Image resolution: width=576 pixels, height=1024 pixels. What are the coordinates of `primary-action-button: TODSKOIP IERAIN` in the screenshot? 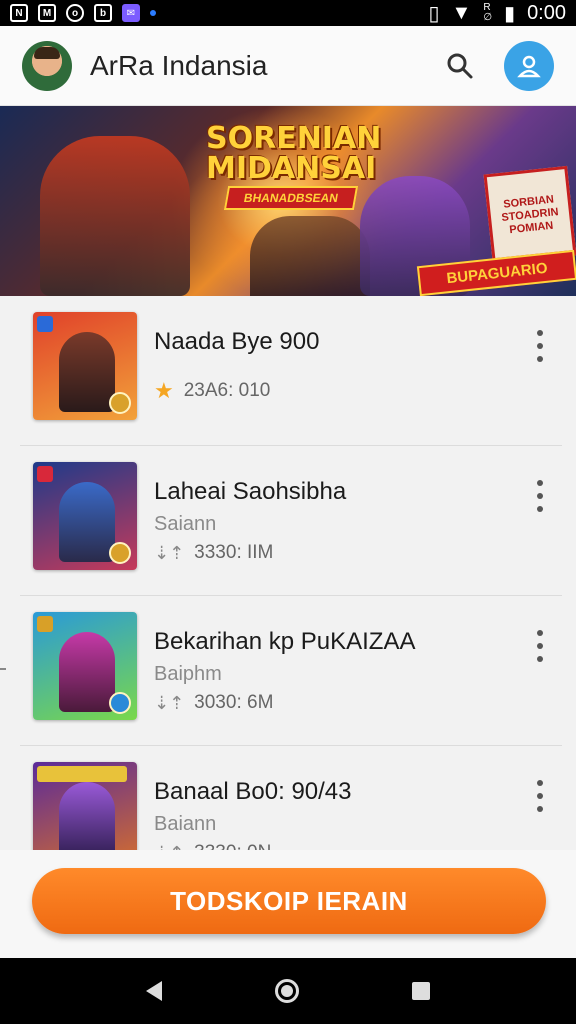 It's located at (289, 901).